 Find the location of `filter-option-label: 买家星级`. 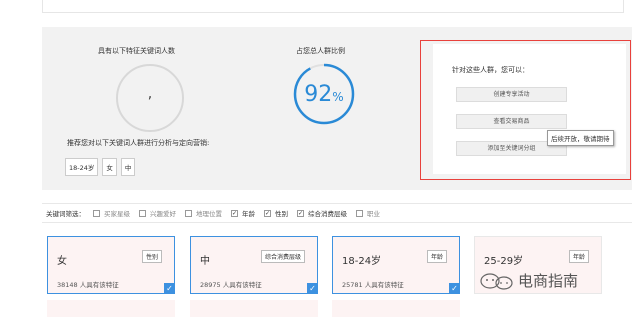

filter-option-label: 买家星级 is located at coordinates (117, 214).